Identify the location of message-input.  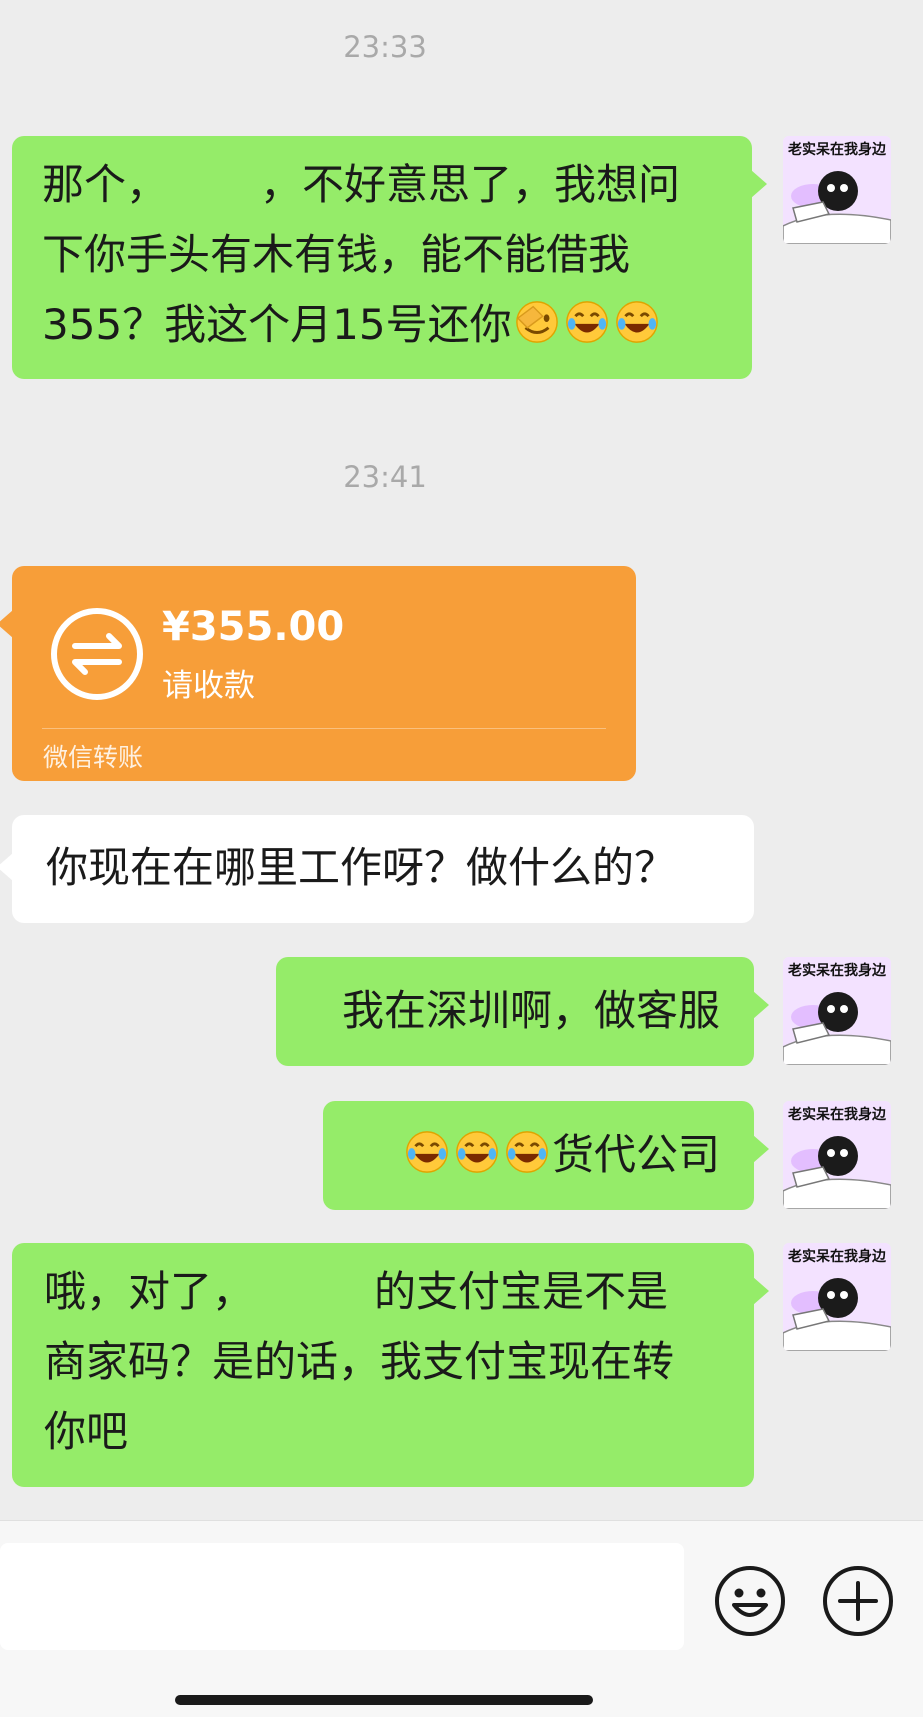
(342, 1596).